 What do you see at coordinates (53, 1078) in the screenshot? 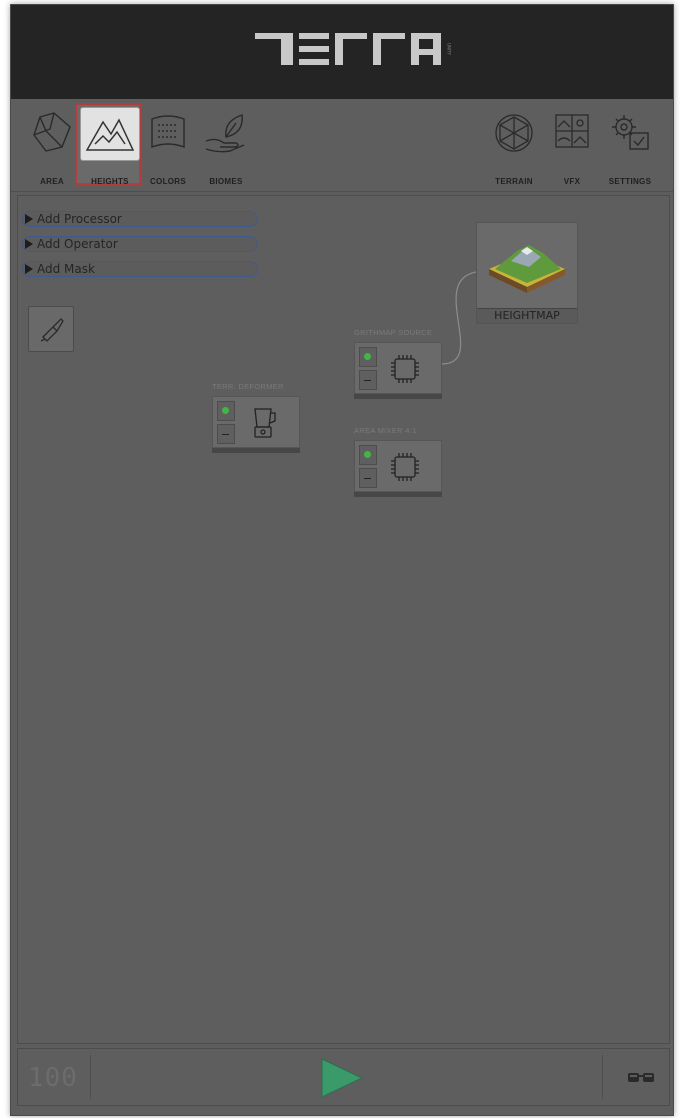
I see `resolution-counter: 100` at bounding box center [53, 1078].